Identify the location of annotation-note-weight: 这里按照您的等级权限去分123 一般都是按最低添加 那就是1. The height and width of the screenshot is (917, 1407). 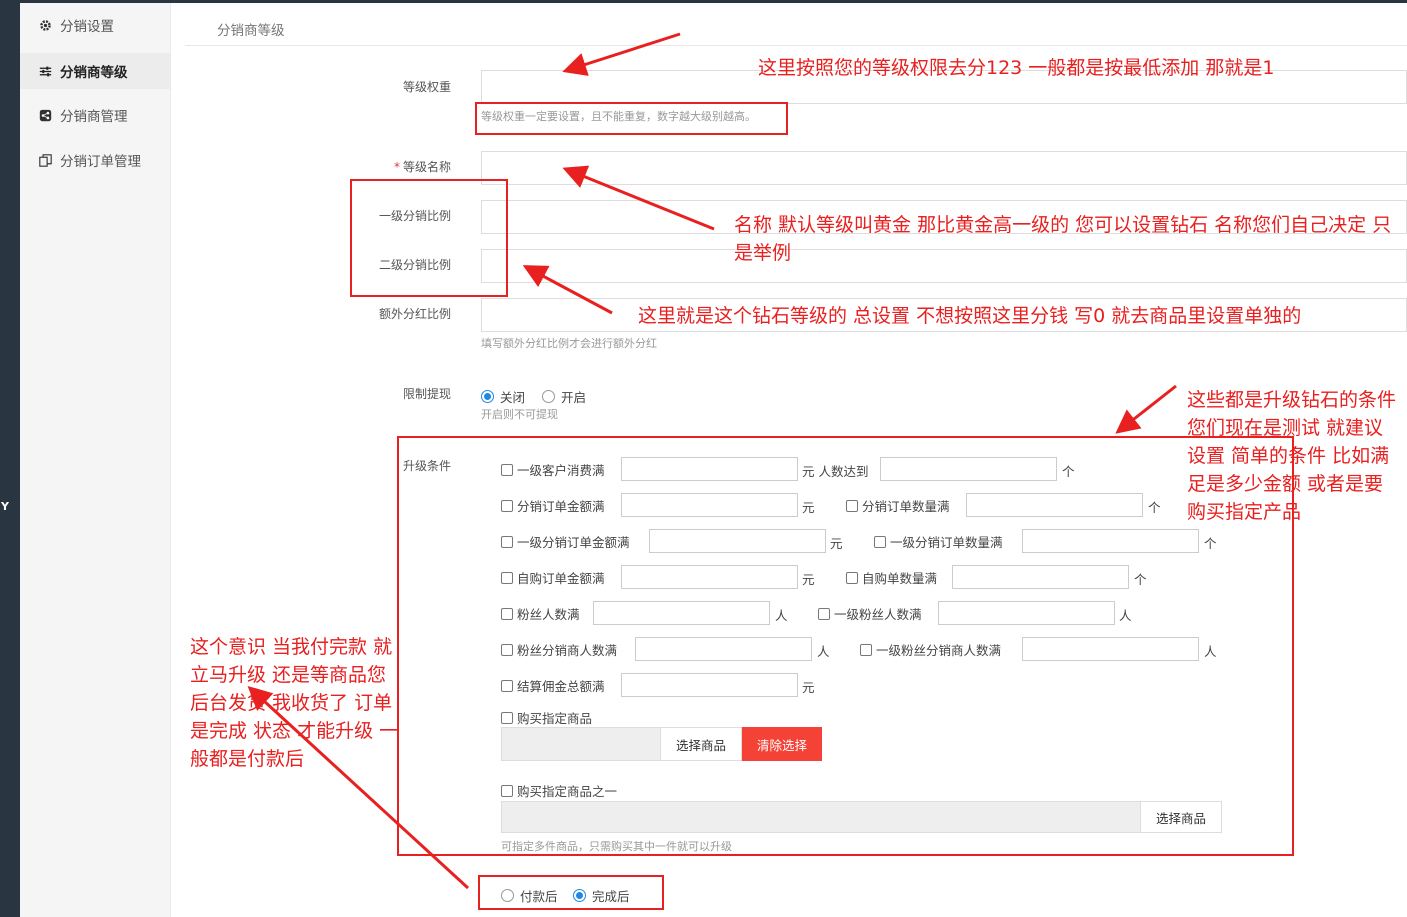
(1016, 68).